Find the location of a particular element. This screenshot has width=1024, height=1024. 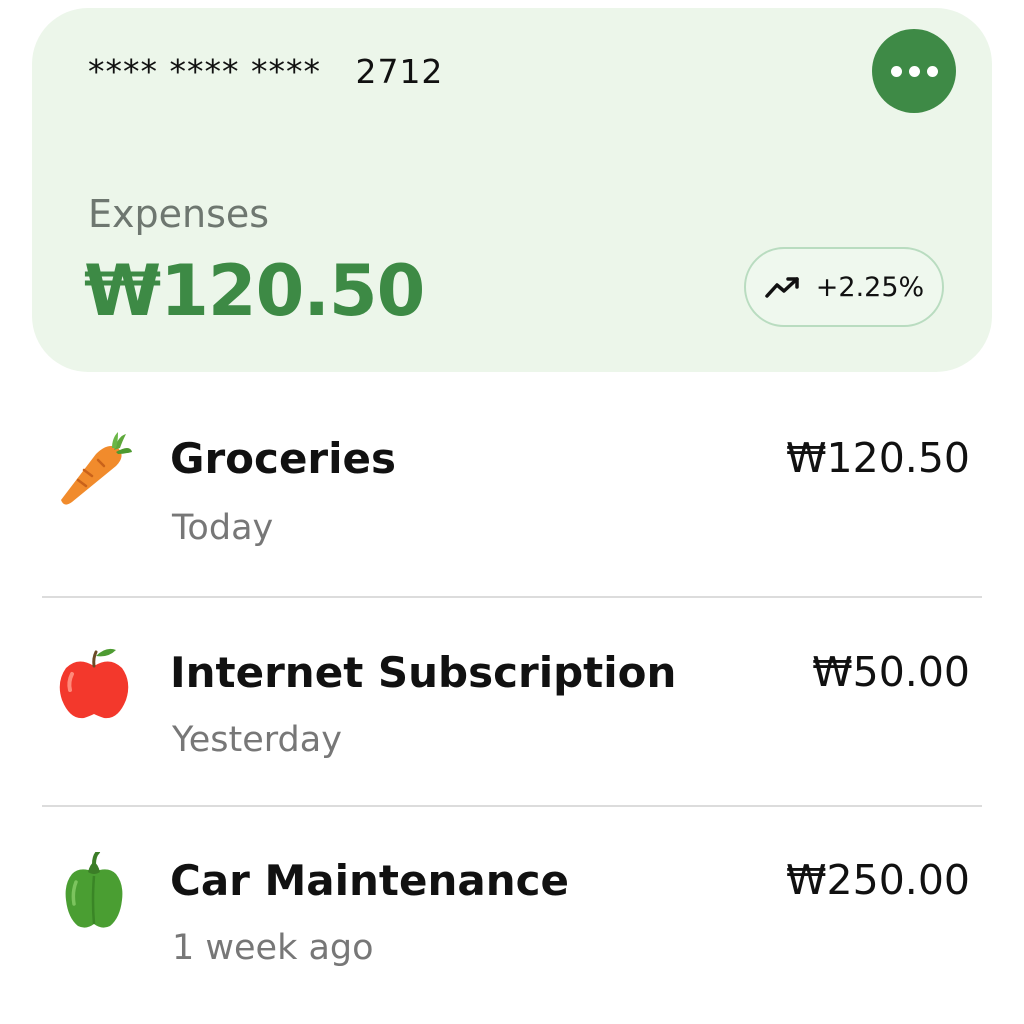

transaction-name: Internet Subscription is located at coordinates (423, 672).